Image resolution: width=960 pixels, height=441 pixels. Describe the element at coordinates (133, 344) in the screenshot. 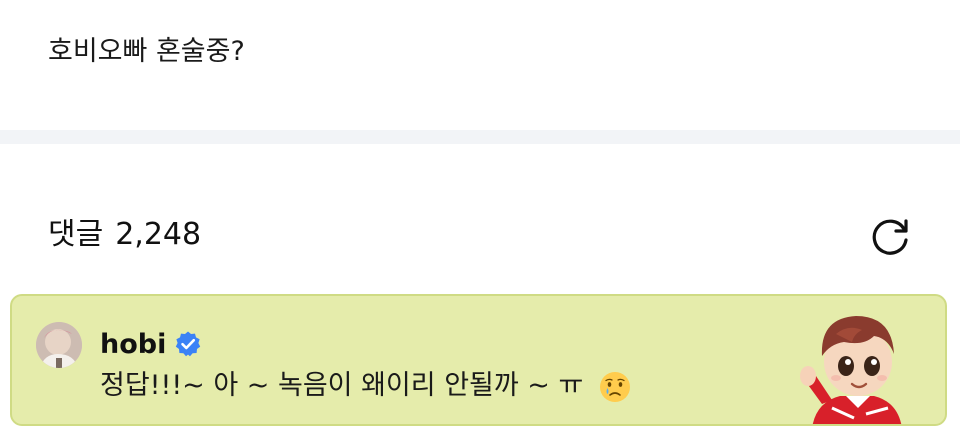

I see `author-name: hobi` at that location.